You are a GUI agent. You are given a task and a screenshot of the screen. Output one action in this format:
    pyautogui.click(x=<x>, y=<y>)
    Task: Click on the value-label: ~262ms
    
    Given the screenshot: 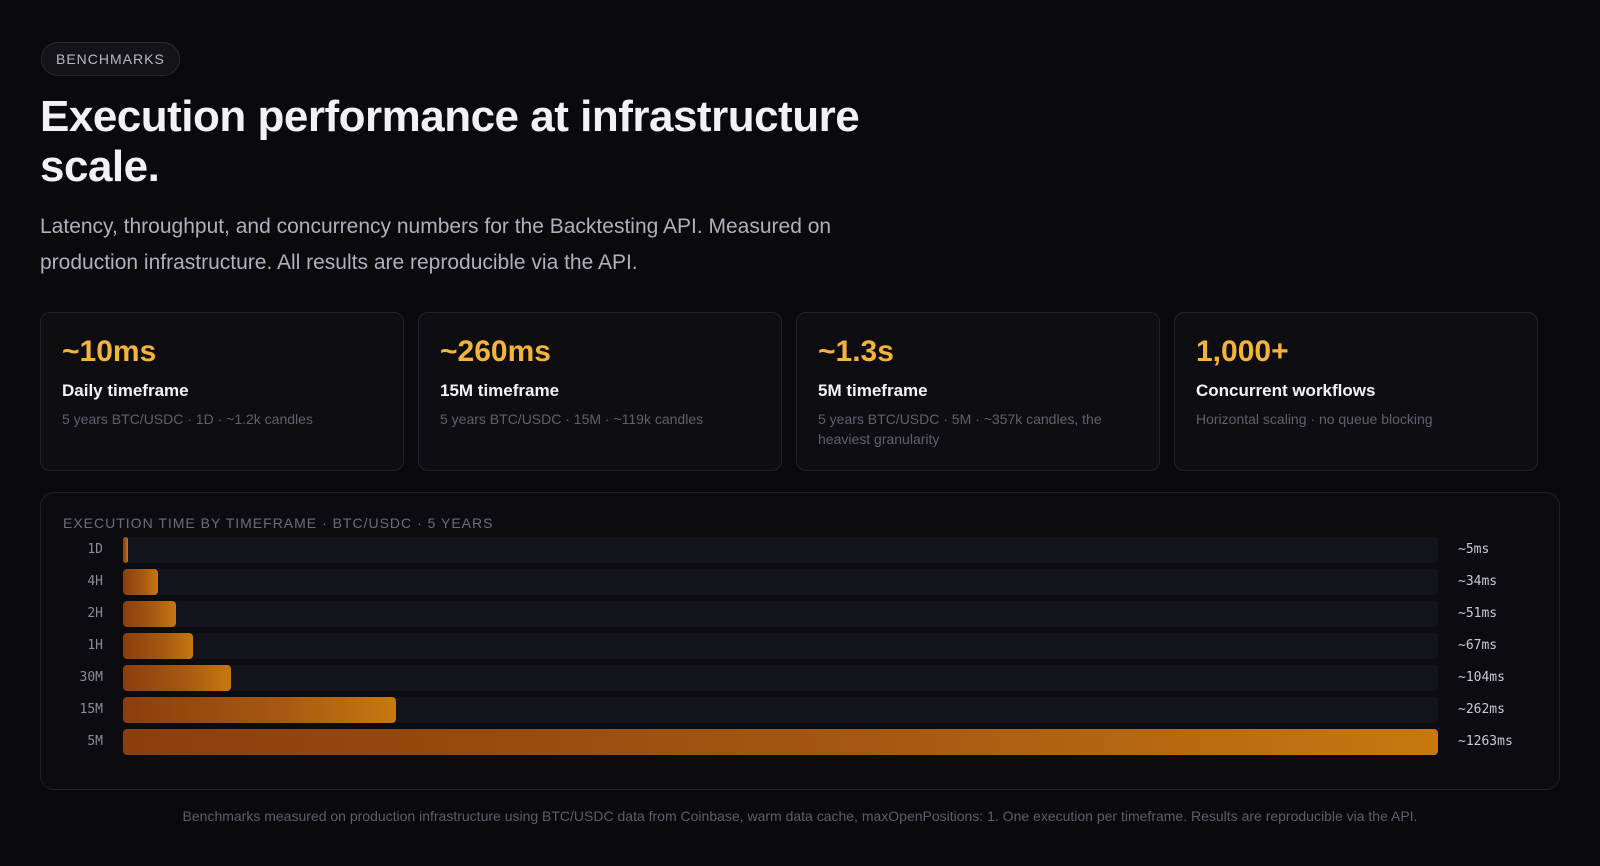 What is the action you would take?
    pyautogui.click(x=1481, y=709)
    